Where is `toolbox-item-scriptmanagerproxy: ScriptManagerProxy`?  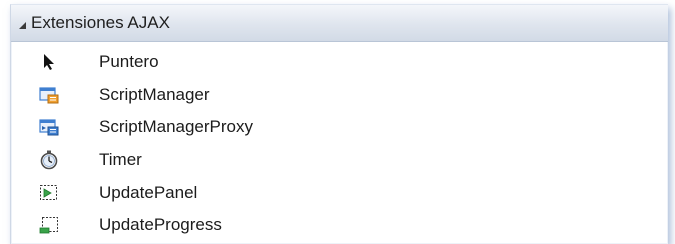
toolbox-item-scriptmanagerproxy: ScriptManagerProxy is located at coordinates (339, 127).